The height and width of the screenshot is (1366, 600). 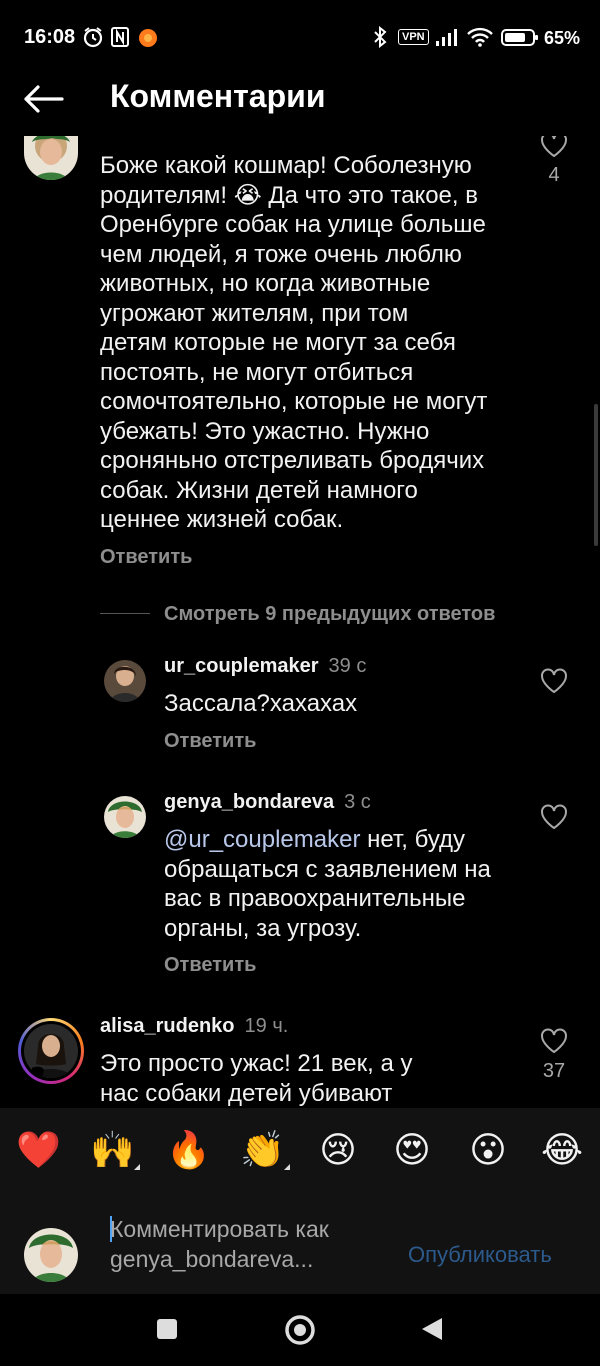 I want to click on system-nav-bar, so click(x=300, y=1330).